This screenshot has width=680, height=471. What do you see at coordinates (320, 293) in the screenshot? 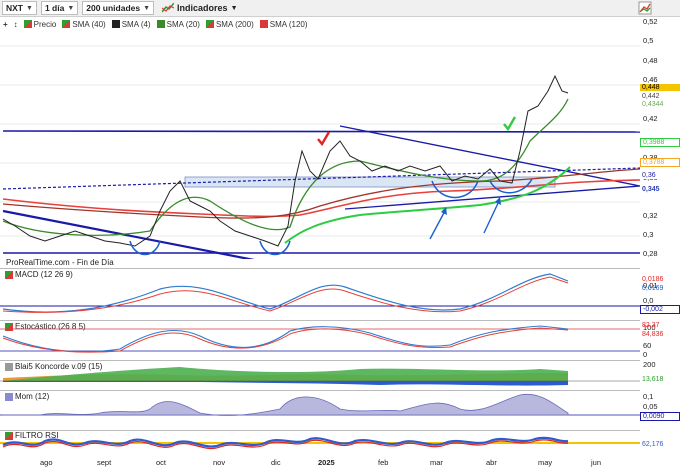
I see `macd-chart` at bounding box center [320, 293].